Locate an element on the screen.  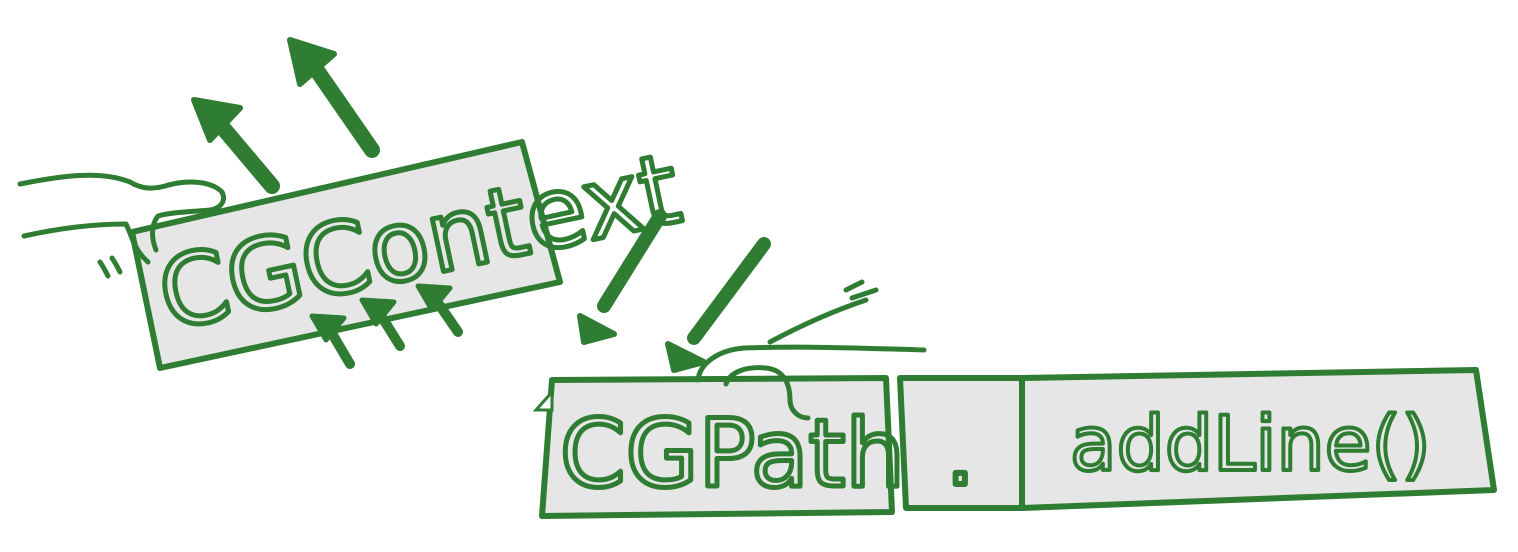
method-block: addLine() is located at coordinates (1258, 439).